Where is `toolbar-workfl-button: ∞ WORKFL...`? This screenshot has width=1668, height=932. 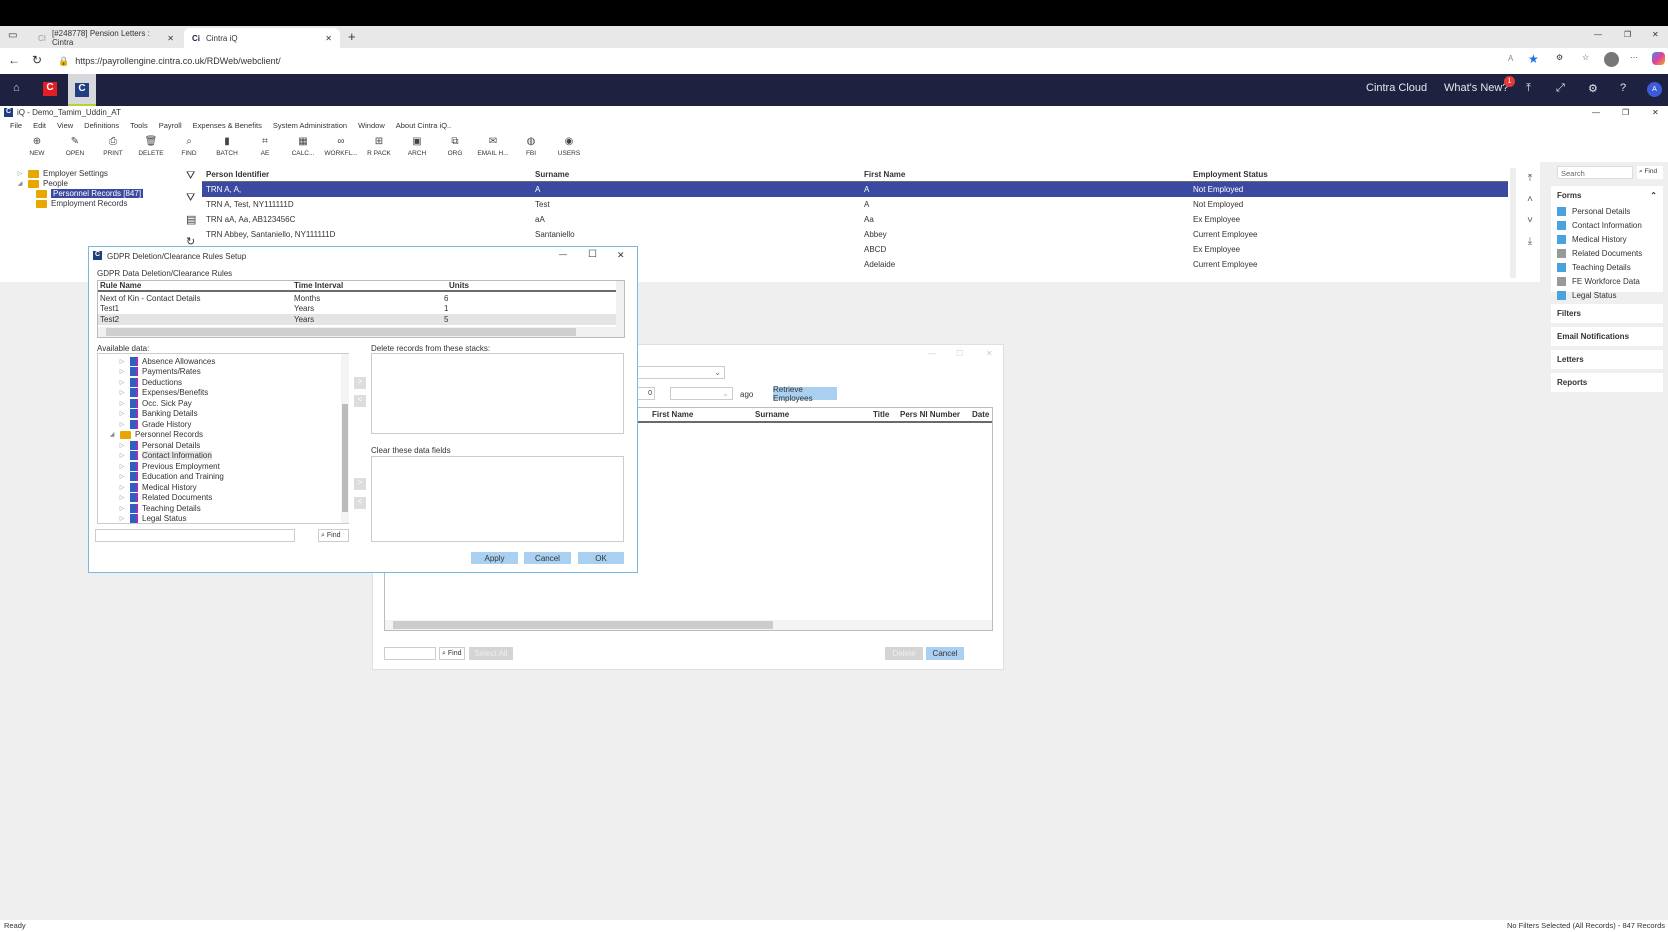 toolbar-workfl-button: ∞ WORKFL... is located at coordinates (341, 147).